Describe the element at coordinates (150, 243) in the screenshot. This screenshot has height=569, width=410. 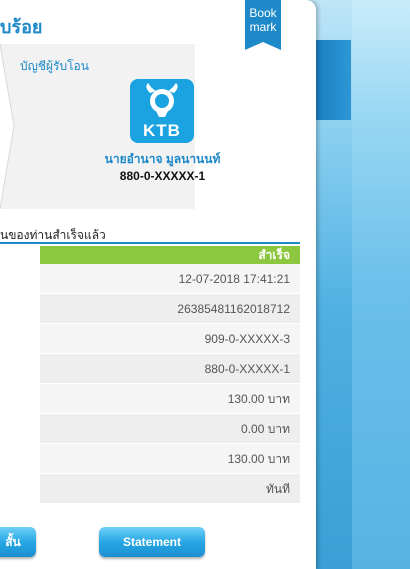
I see `success-divider` at that location.